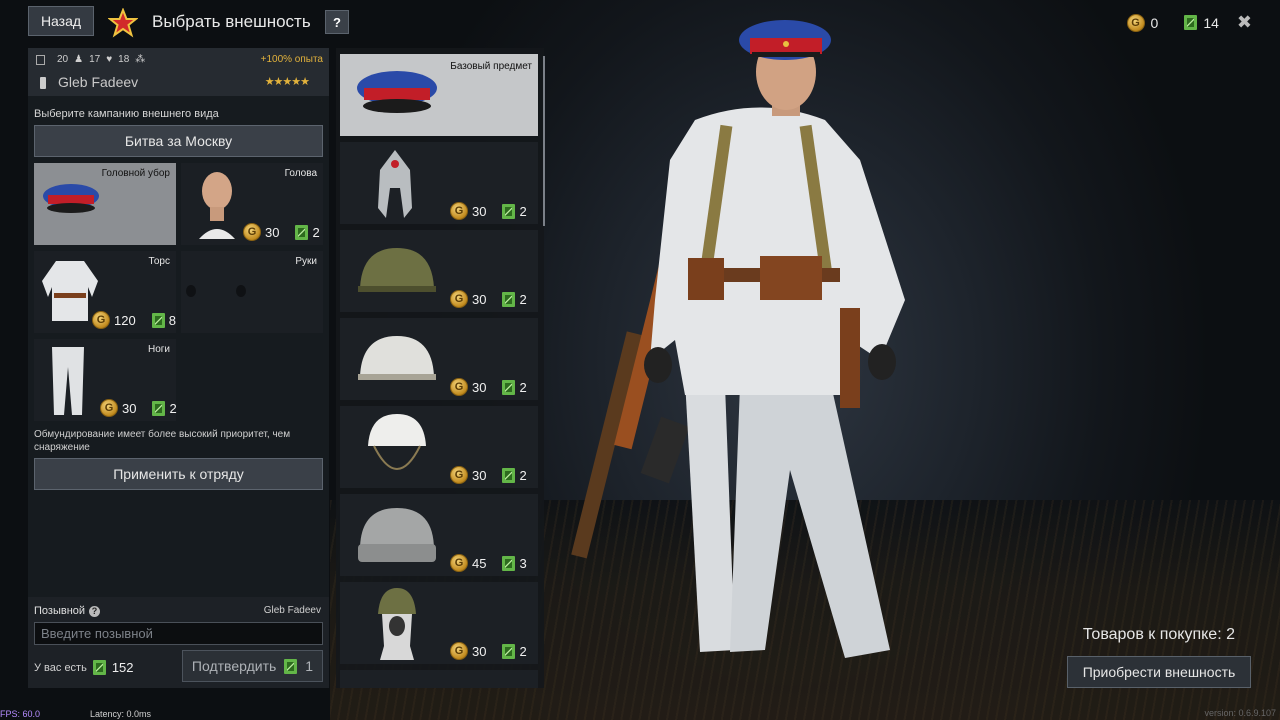 This screenshot has width=1280, height=720. I want to click on heart-icon: ♥, so click(109, 59).